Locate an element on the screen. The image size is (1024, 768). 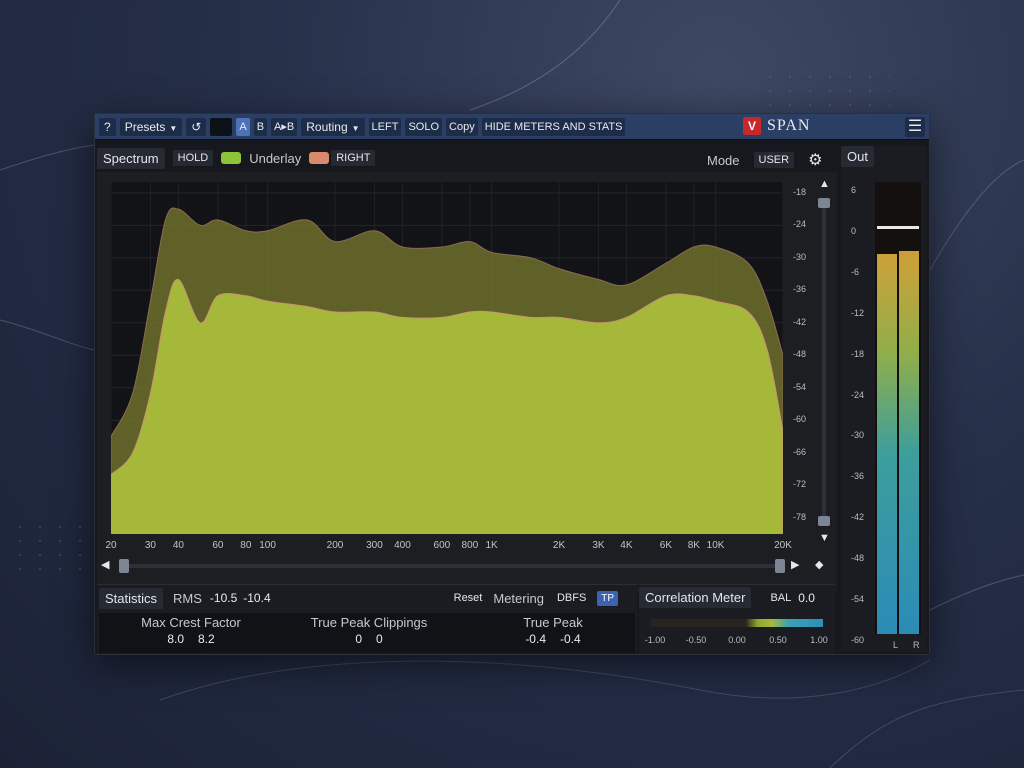
db-tick-label: -24 is located at coordinates (800, 224).